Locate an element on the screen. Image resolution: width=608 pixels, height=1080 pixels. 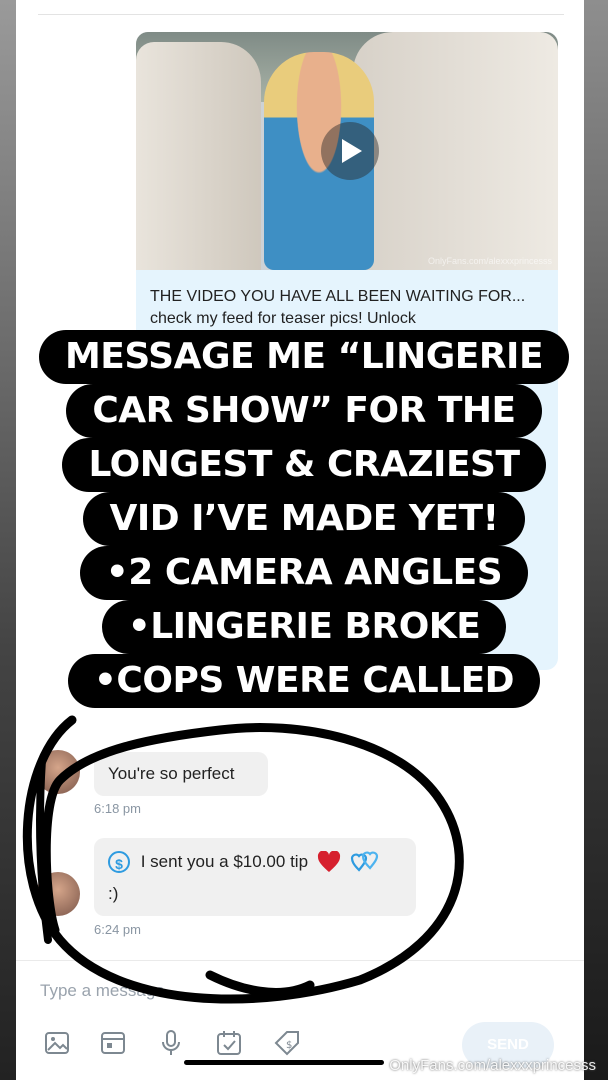
overlay-line: VID I’VE MADE YET! is located at coordinates (304, 519).